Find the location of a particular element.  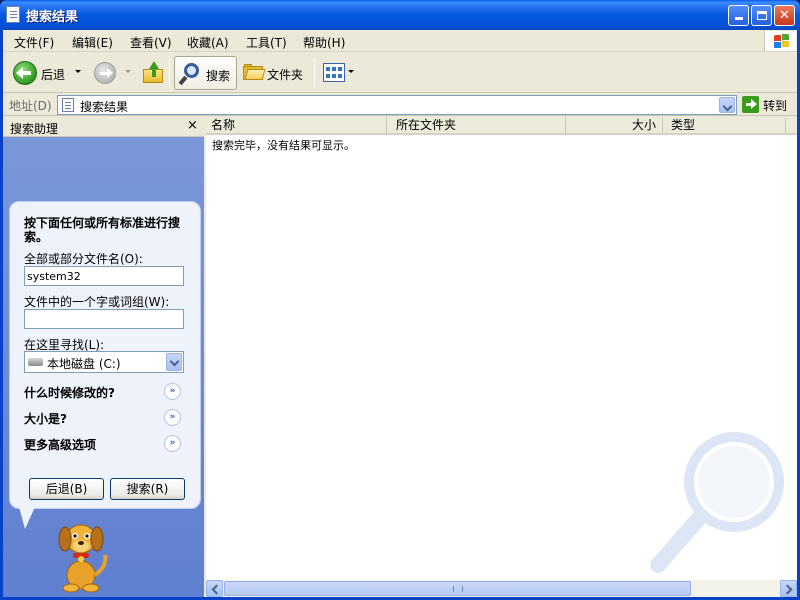

window-title: 搜索结果 is located at coordinates (52, 17).